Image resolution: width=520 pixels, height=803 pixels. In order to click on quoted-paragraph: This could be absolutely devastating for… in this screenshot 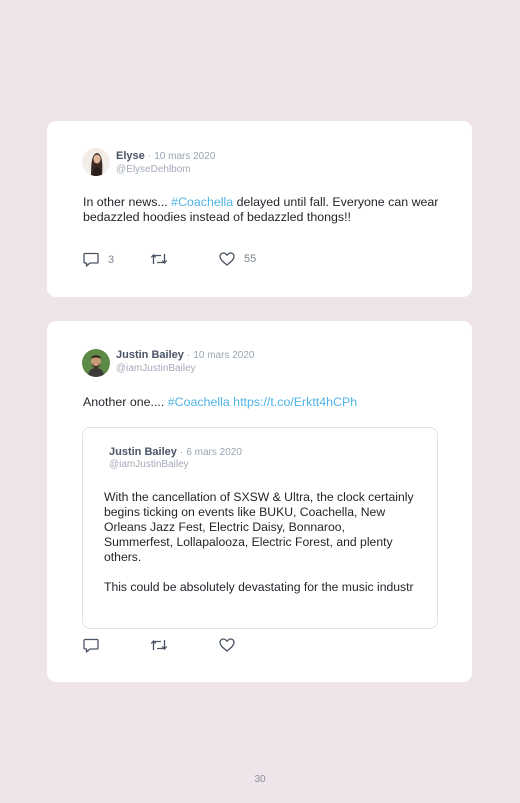, I will do `click(259, 587)`.